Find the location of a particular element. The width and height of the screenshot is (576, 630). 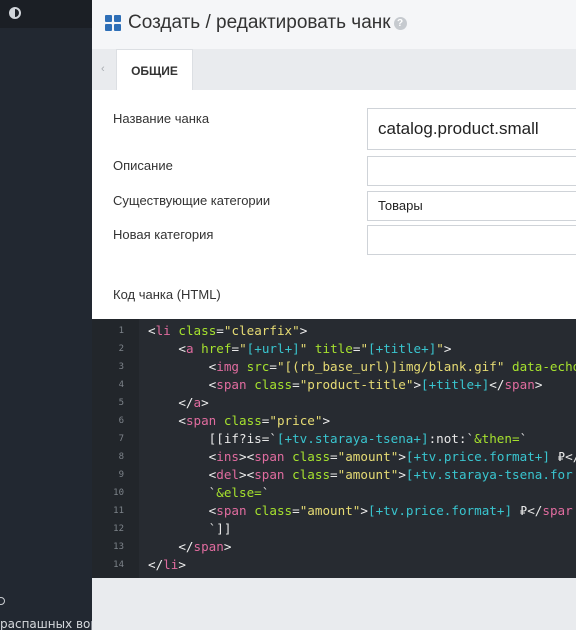

line-number: 10 is located at coordinates (118, 493).